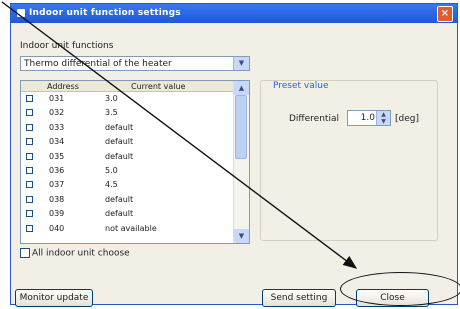  I want to click on row-address: 032, so click(57, 113).